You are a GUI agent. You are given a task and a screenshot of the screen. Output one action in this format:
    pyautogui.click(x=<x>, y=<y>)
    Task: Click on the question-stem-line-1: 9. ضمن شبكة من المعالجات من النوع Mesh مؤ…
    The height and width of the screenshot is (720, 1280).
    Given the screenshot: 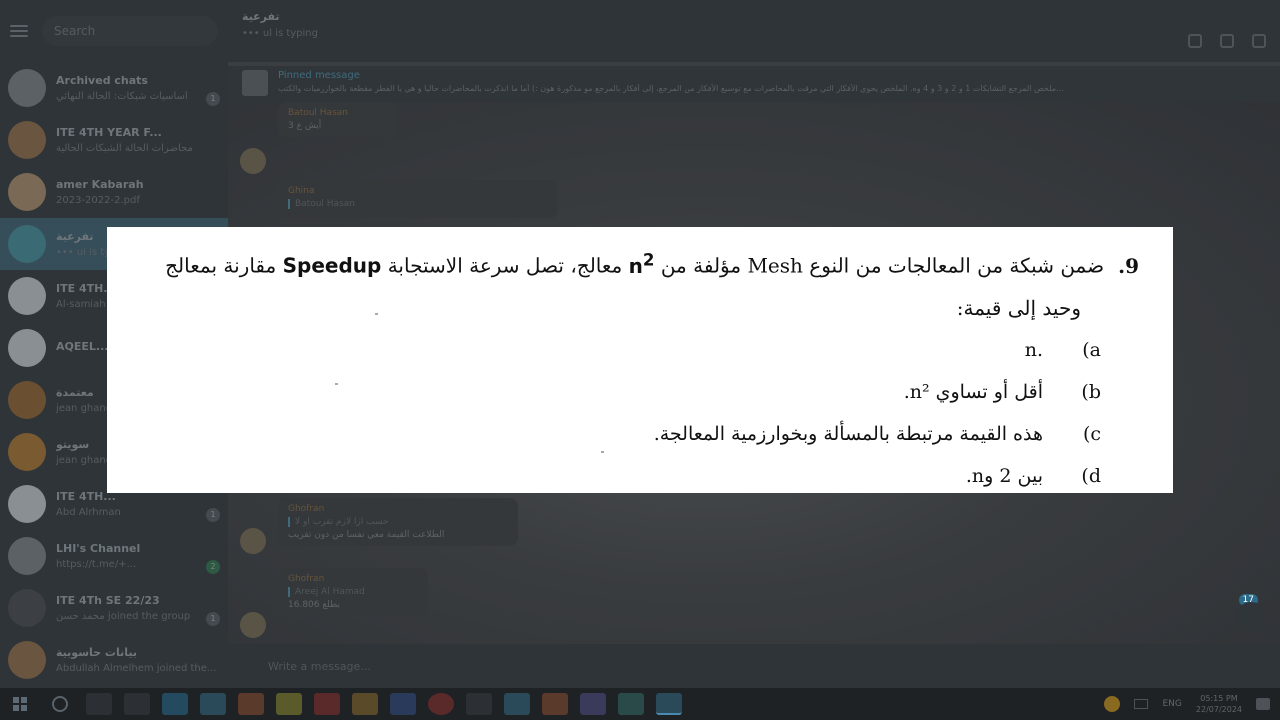 What is the action you would take?
    pyautogui.click(x=652, y=263)
    